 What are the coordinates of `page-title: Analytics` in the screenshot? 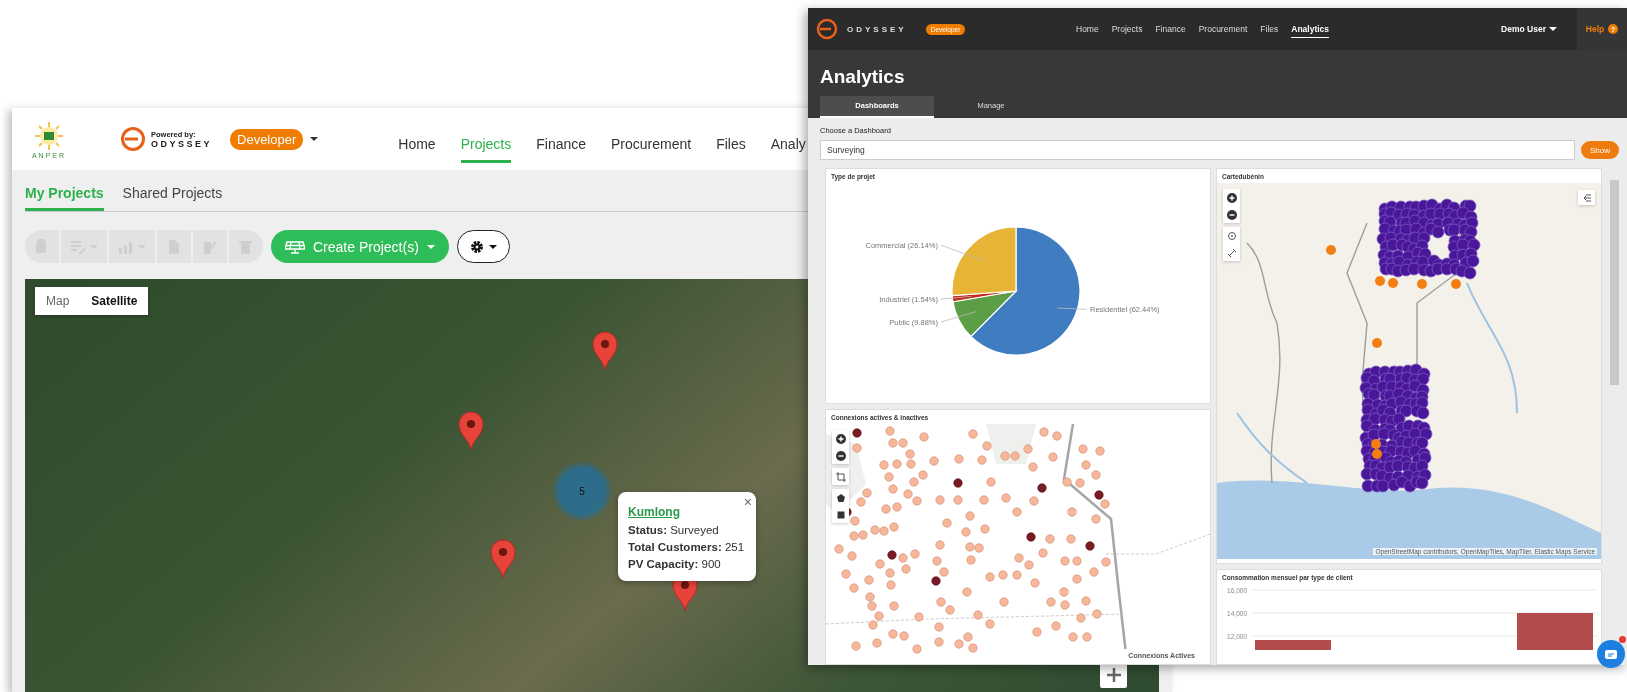 It's located at (863, 77).